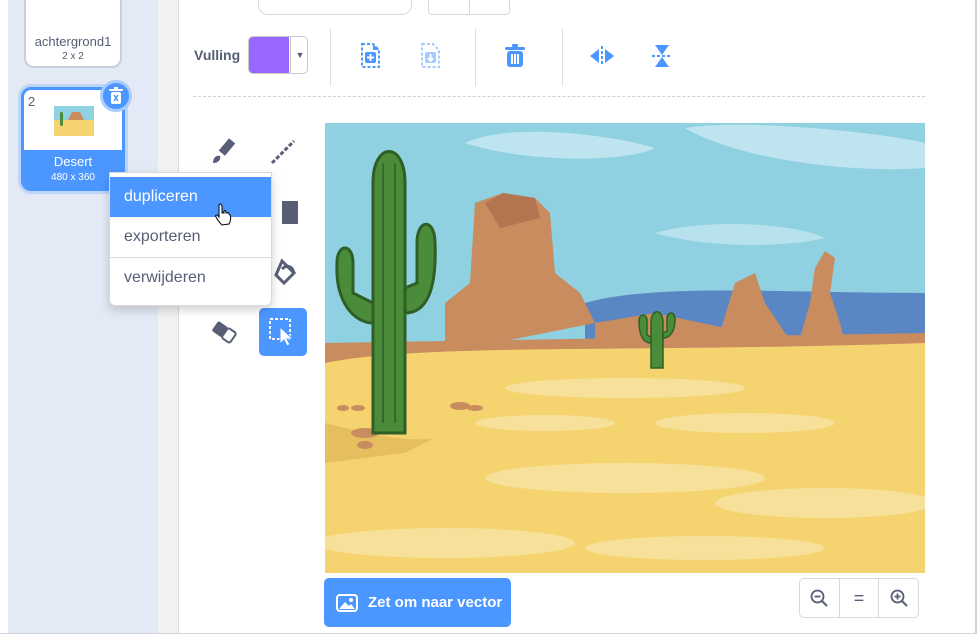  I want to click on costume-context-menu: dupliceren exporteren verwijderen, so click(190, 239).